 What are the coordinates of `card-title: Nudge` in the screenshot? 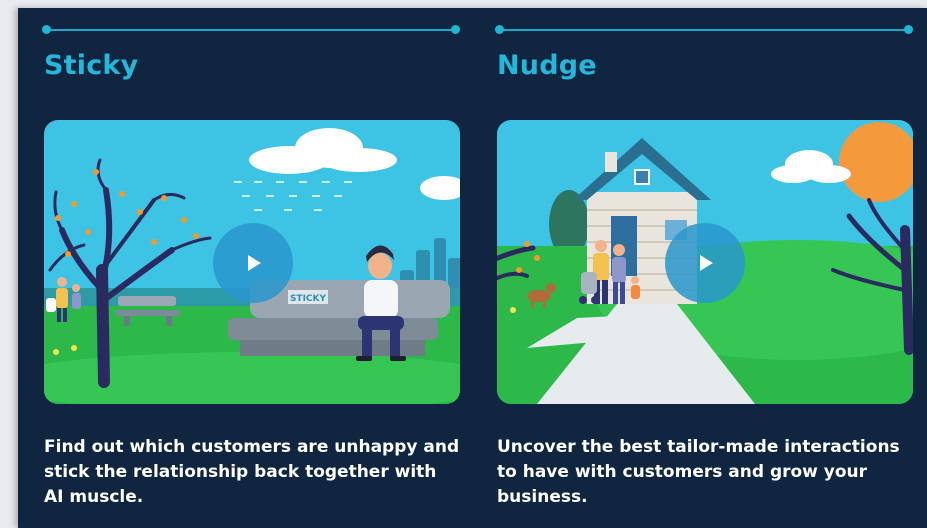 It's located at (547, 65).